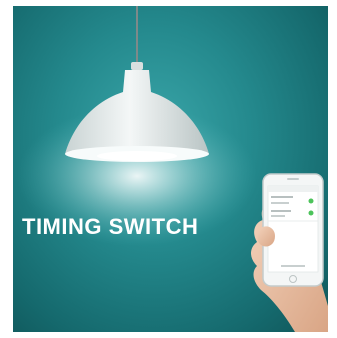  What do you see at coordinates (266, 236) in the screenshot?
I see `thumb` at bounding box center [266, 236].